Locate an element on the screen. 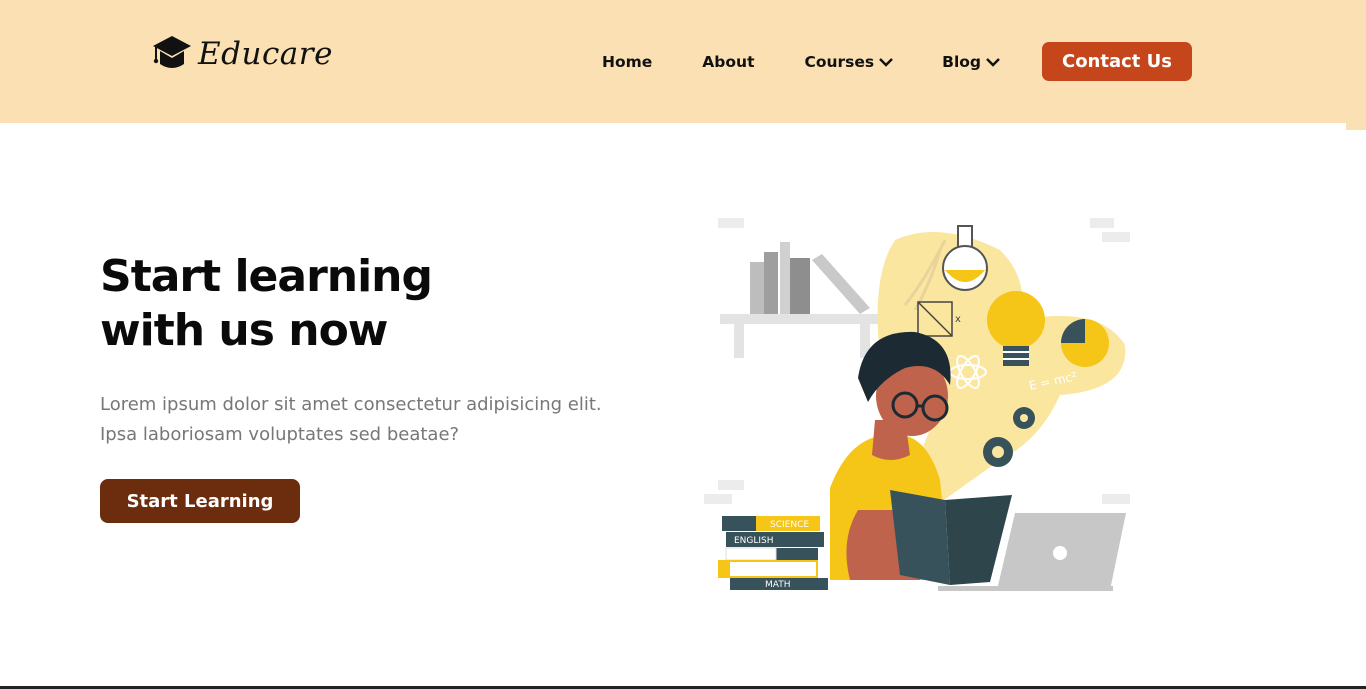  hero-title-line2: with us now is located at coordinates (244, 330).